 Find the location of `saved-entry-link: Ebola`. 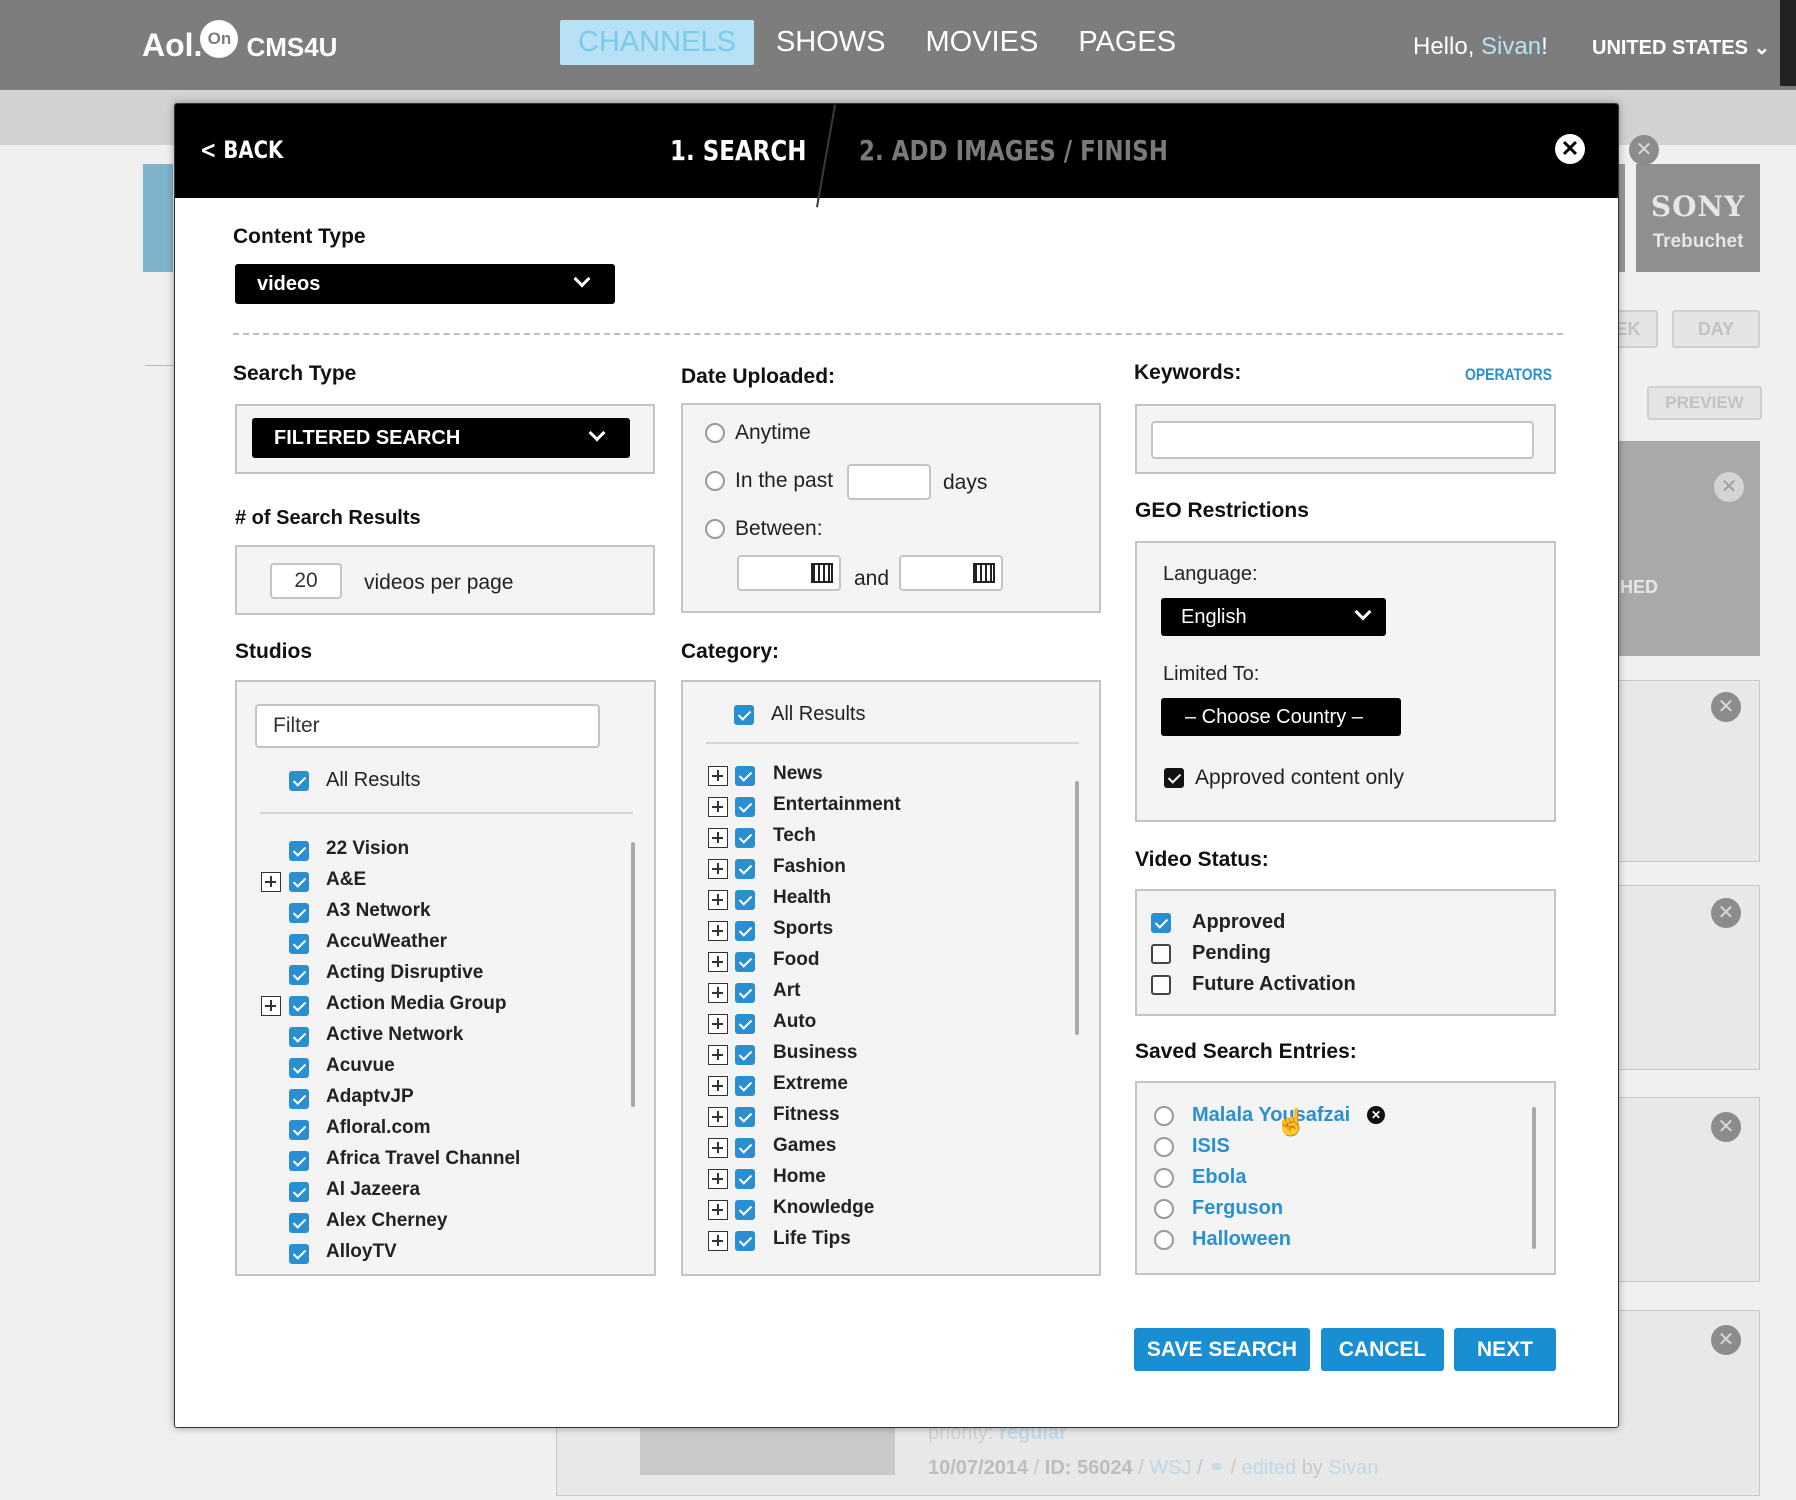

saved-entry-link: Ebola is located at coordinates (1219, 1177).